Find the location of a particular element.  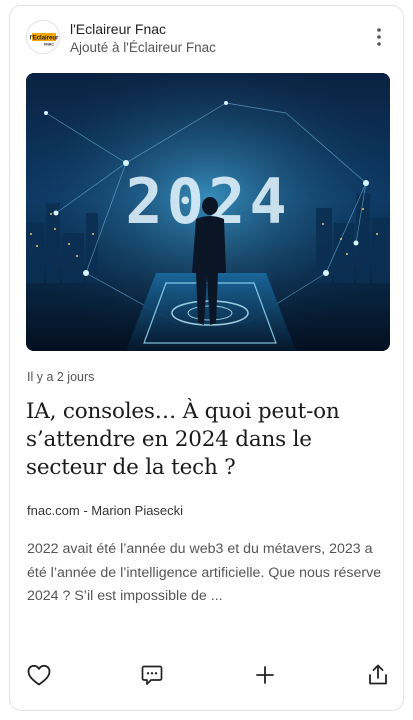

article-byline: fnac.com - Marion Piasecki is located at coordinates (105, 510).